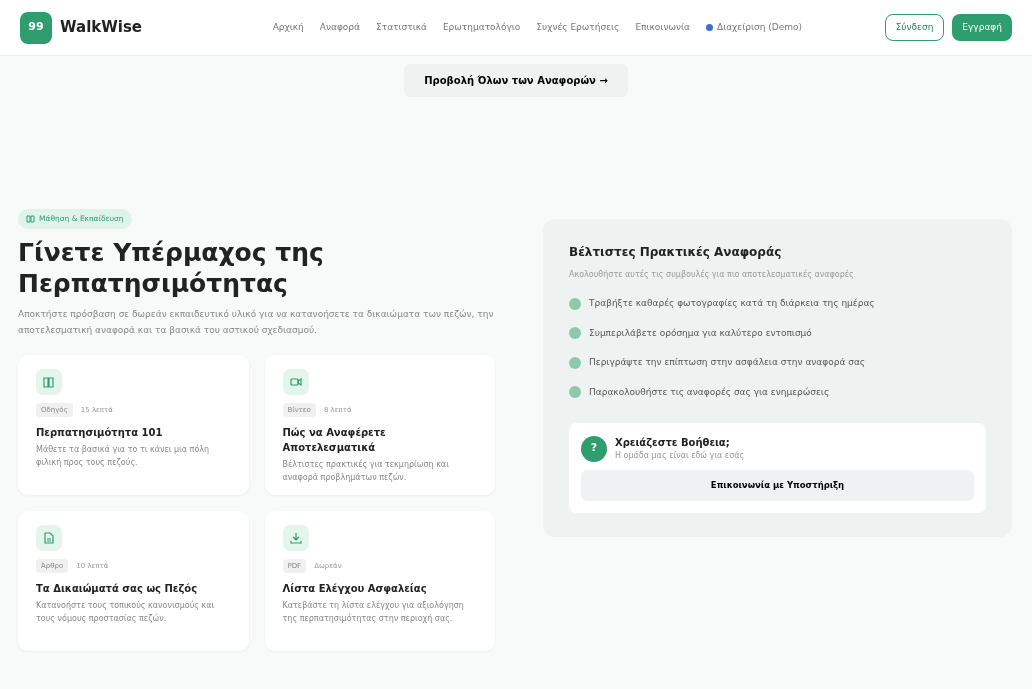  I want to click on brand-name: WalkWise, so click(101, 27).